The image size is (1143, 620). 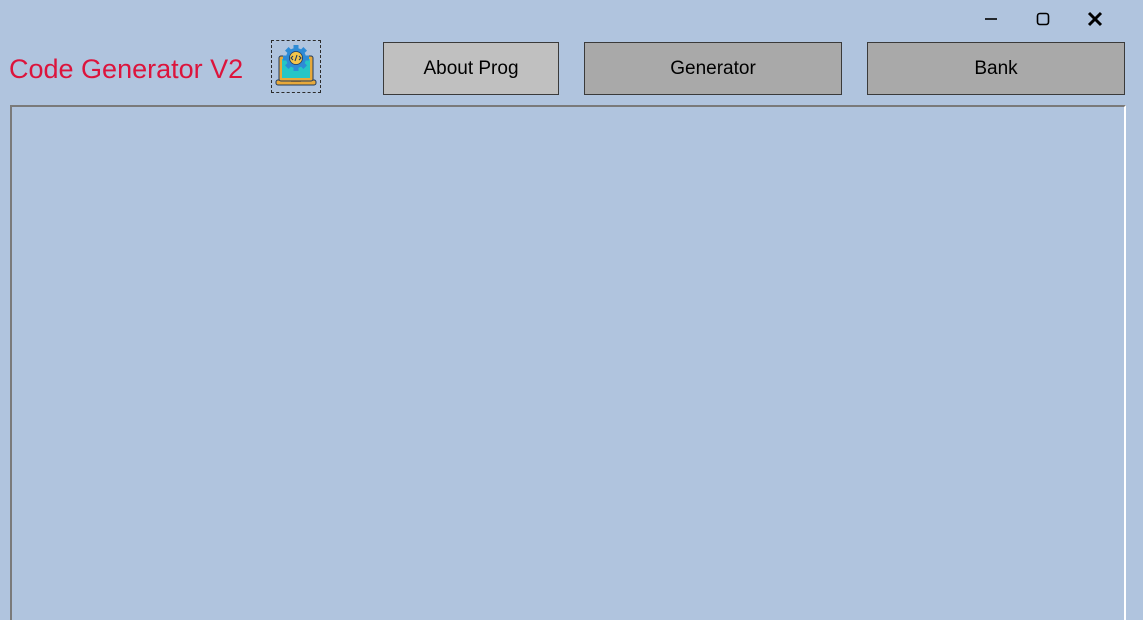 I want to click on close-icon, so click(x=1095, y=19).